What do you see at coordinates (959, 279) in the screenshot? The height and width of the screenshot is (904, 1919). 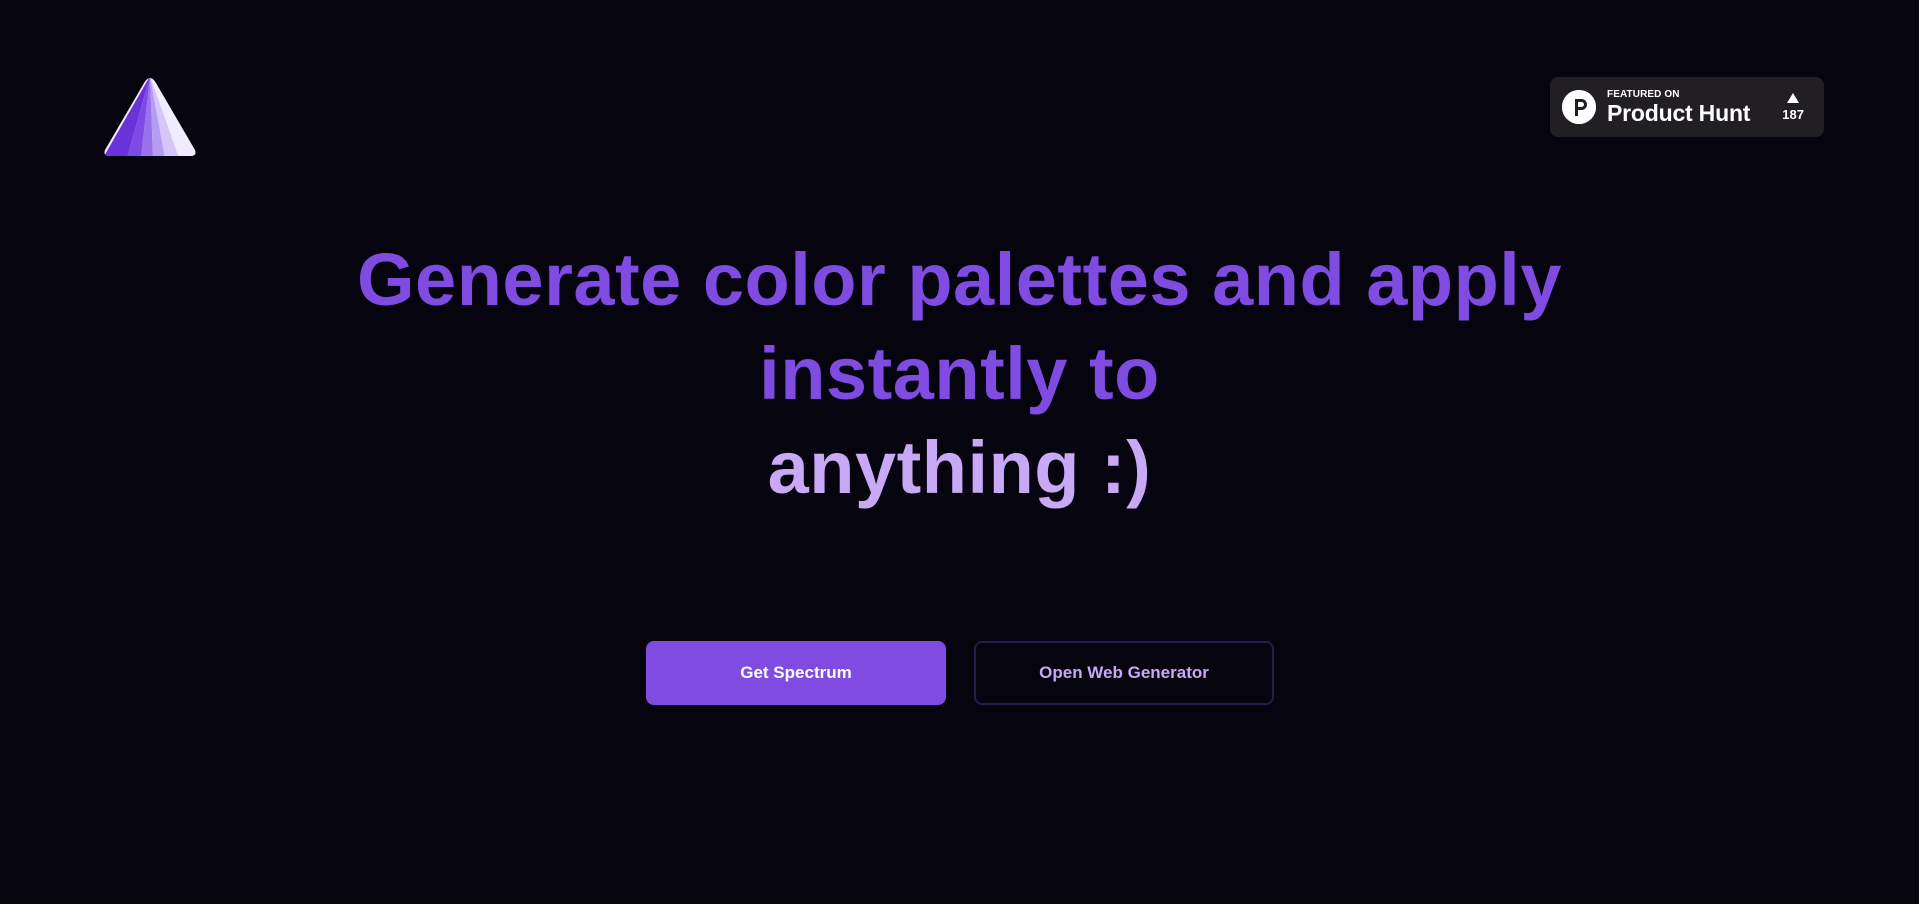 I see `hero-line-1: Generate color palettes and apply` at bounding box center [959, 279].